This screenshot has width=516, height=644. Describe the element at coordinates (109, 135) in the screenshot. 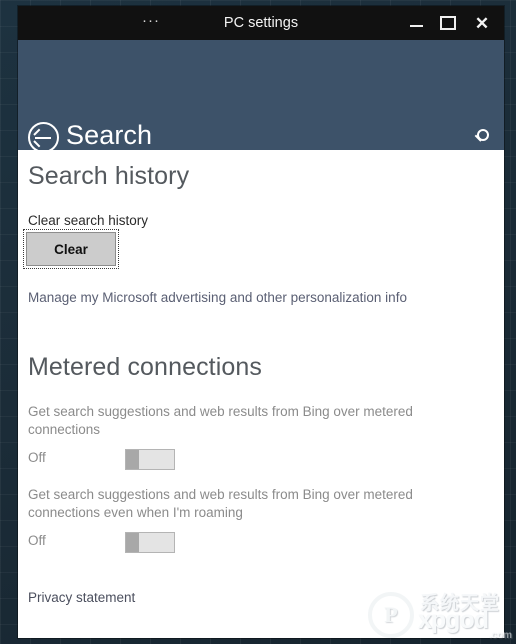

I see `page-title: Search` at that location.